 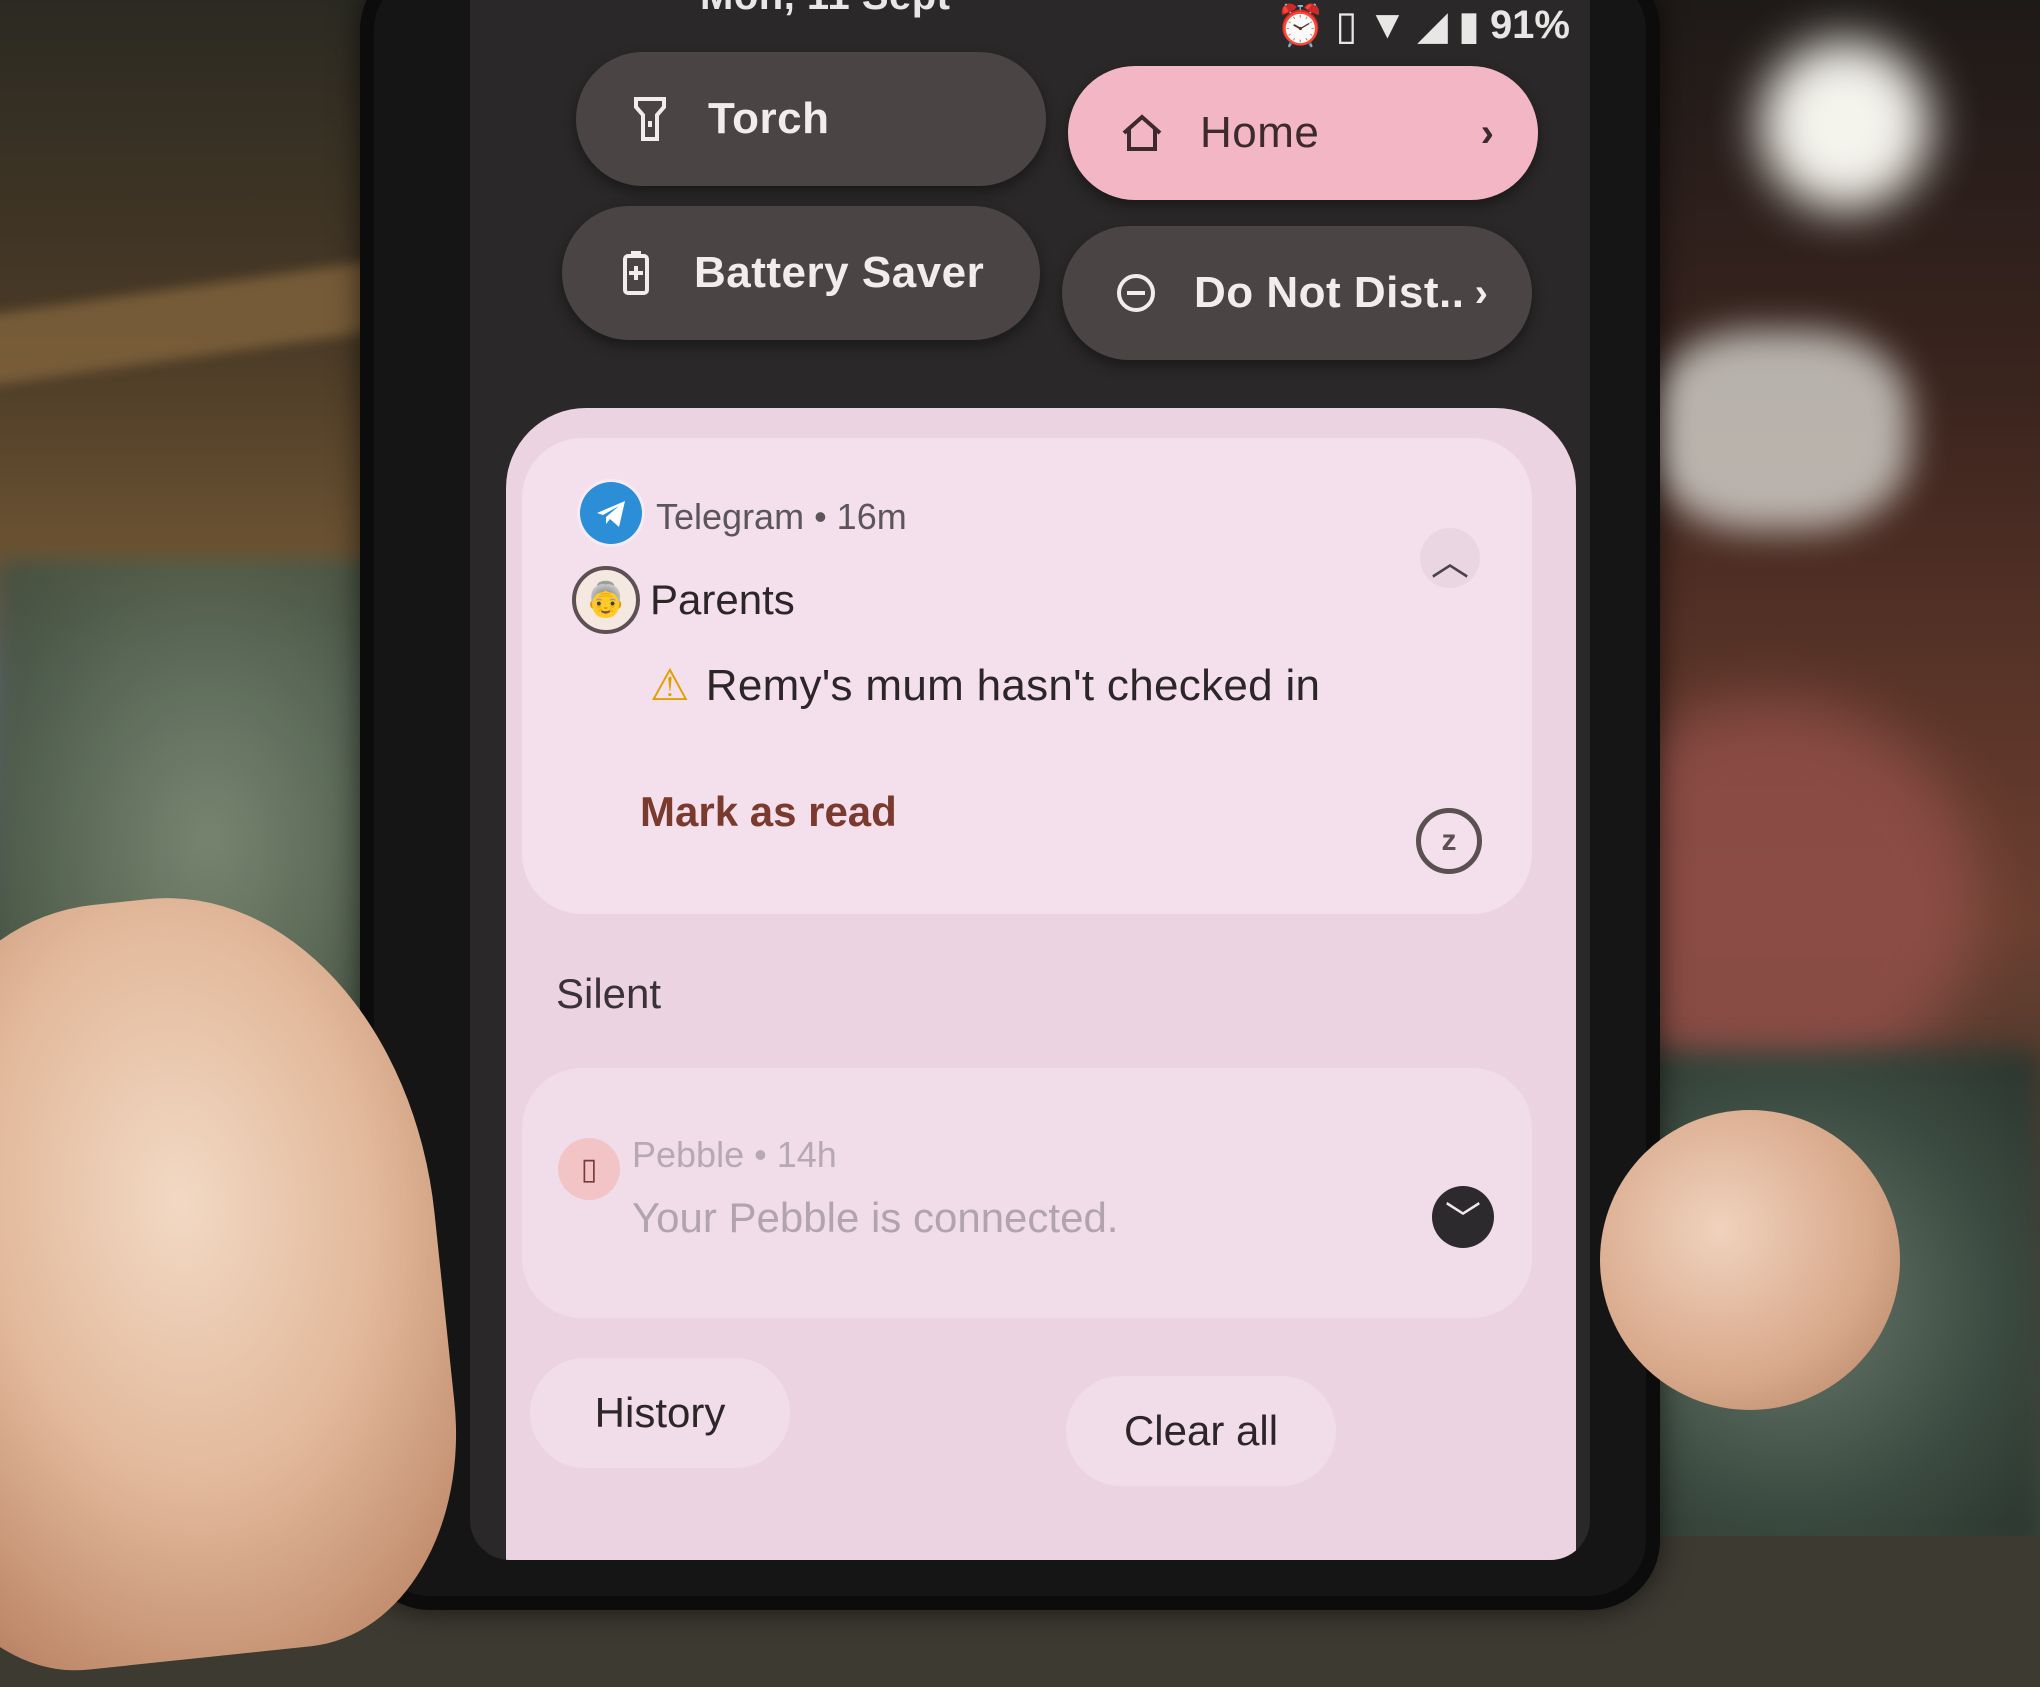 What do you see at coordinates (609, 993) in the screenshot?
I see `silent-section-label: Silent` at bounding box center [609, 993].